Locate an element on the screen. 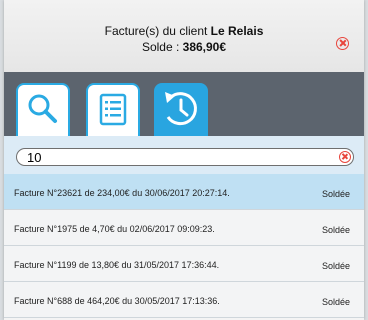  tab-list is located at coordinates (113, 109).